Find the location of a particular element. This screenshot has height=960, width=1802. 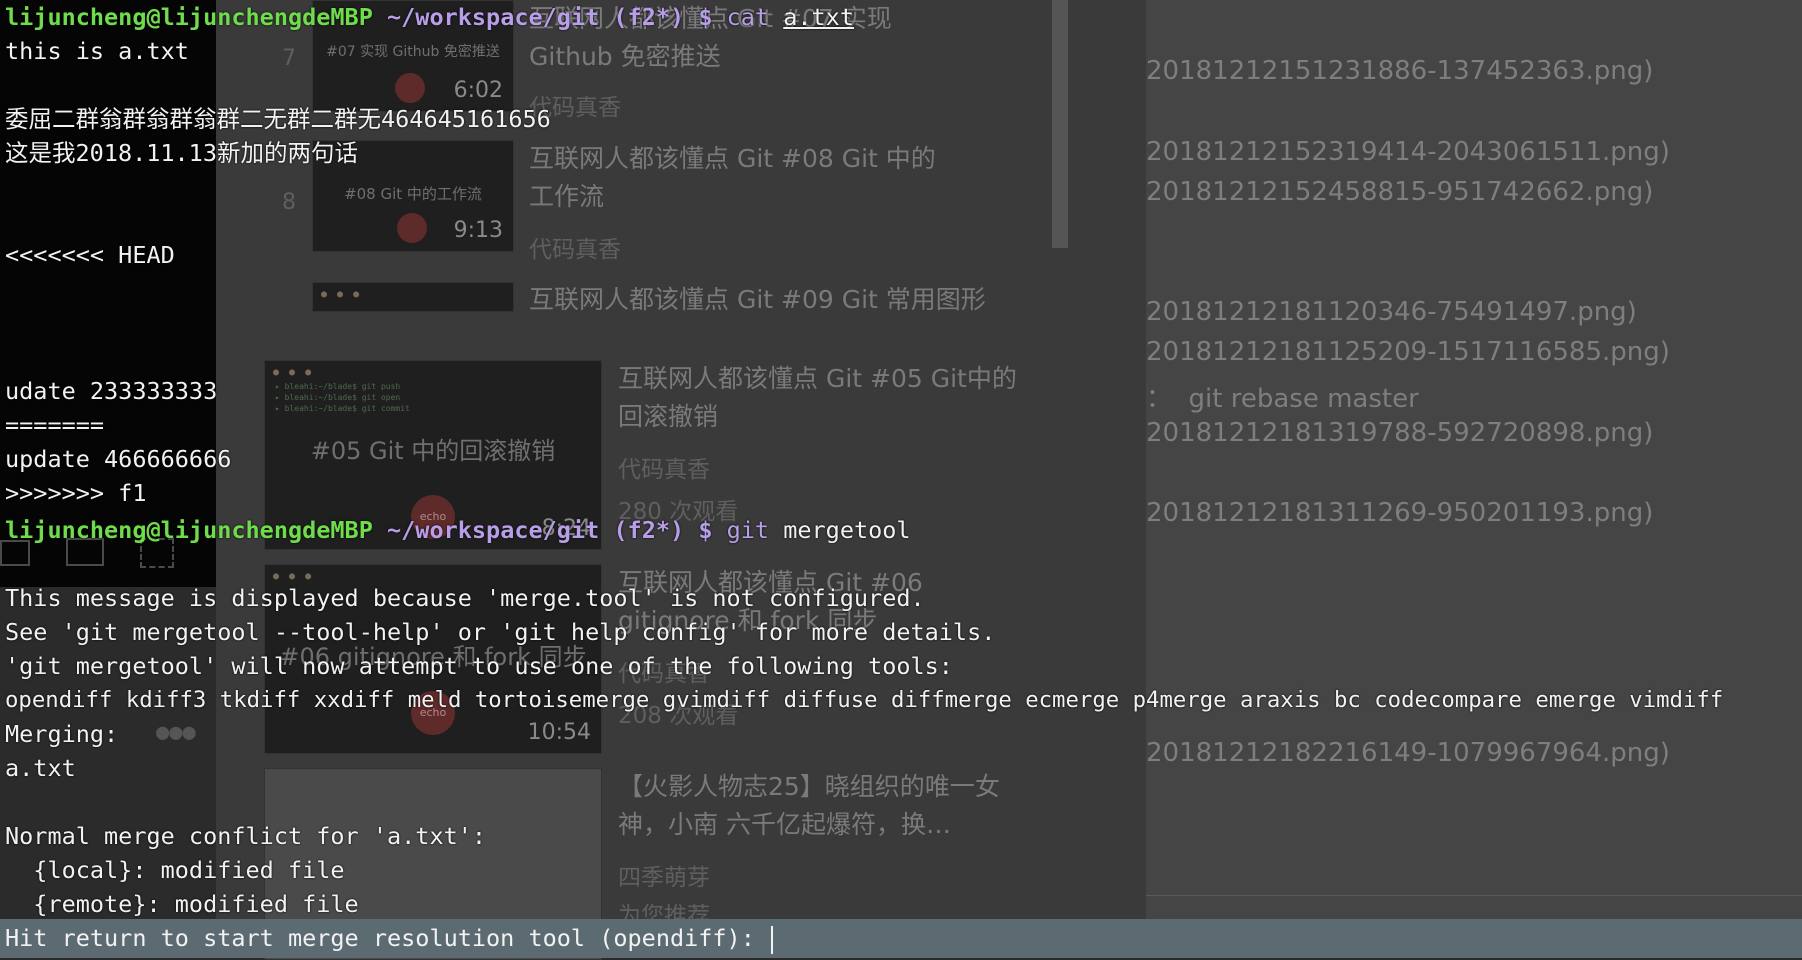

text-cursor is located at coordinates (772, 939).